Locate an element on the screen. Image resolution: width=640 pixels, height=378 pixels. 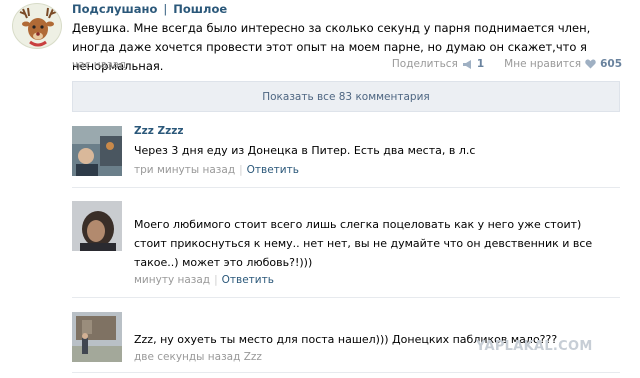
post-actions: Поделиться 1 Мне нравится 605 is located at coordinates (507, 64).